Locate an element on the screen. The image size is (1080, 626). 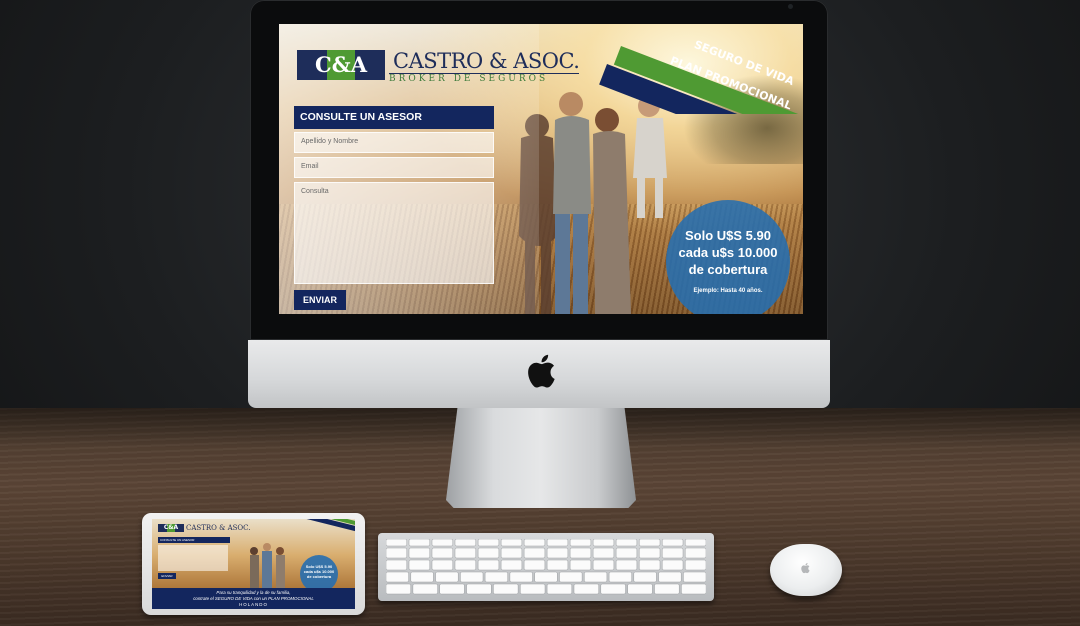
logo-mark-text: C&A is located at coordinates (341, 64).